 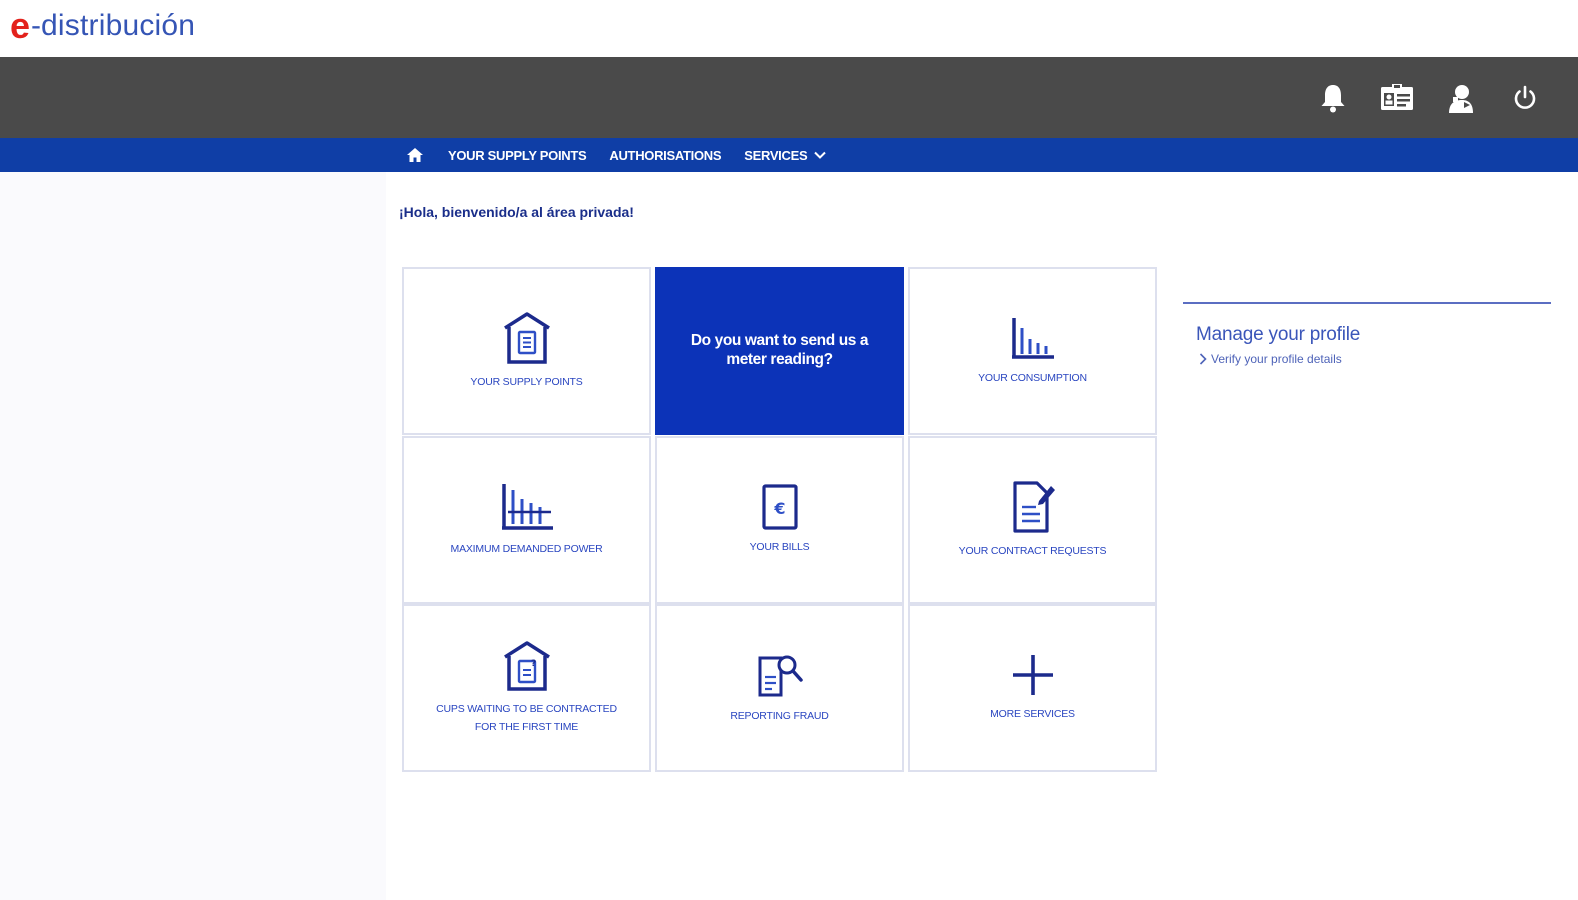 I want to click on tile-label: MAXIMUM DEMANDED POWER, so click(x=526, y=549).